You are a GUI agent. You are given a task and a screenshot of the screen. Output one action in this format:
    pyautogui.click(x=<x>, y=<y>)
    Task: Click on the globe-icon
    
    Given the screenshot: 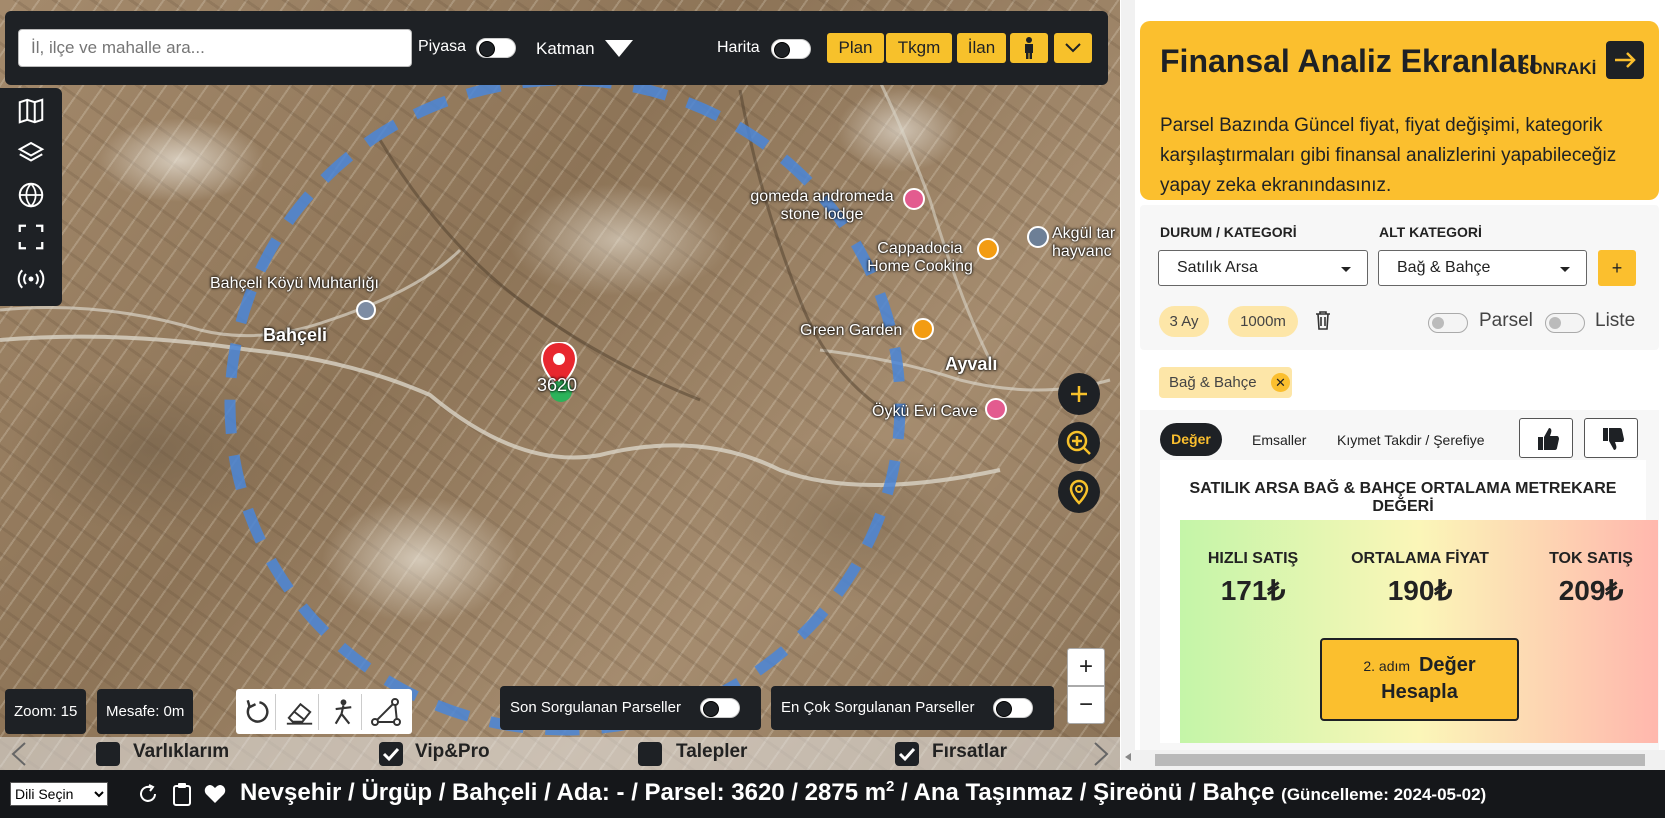 What is the action you would take?
    pyautogui.click(x=31, y=195)
    